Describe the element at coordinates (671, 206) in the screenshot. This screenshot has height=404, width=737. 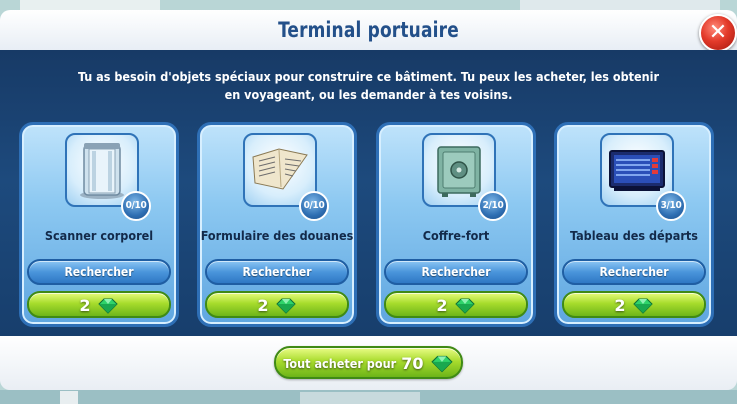
I see `item-count-badge: 3/10` at that location.